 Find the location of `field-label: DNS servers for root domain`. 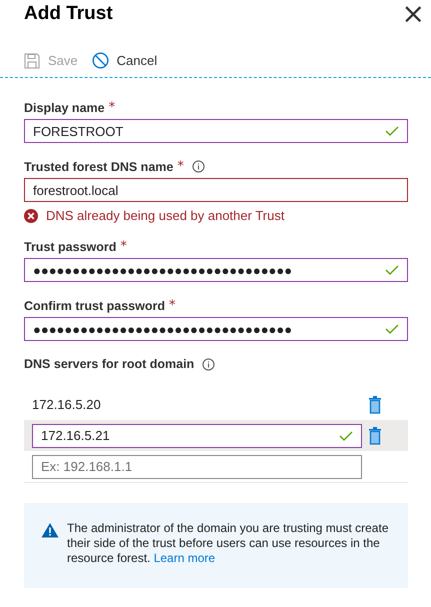

field-label: DNS servers for root domain is located at coordinates (109, 364).